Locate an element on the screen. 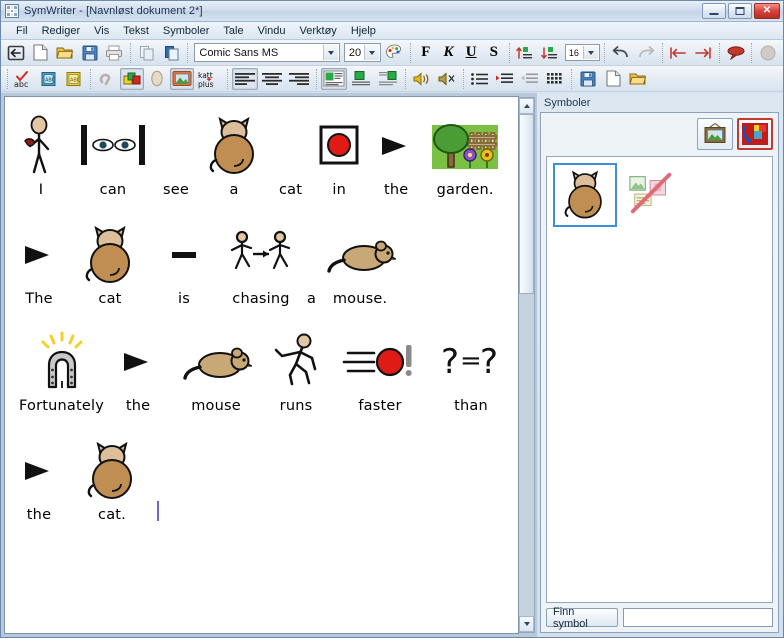  change-symbol-button is located at coordinates (755, 134).